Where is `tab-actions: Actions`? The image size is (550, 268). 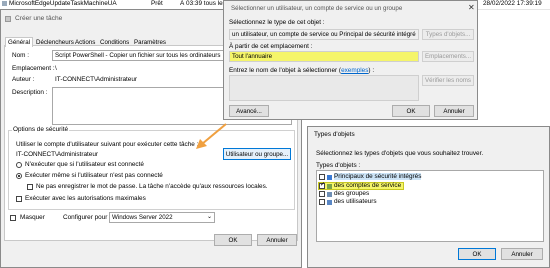
tab-actions: Actions is located at coordinates (85, 42).